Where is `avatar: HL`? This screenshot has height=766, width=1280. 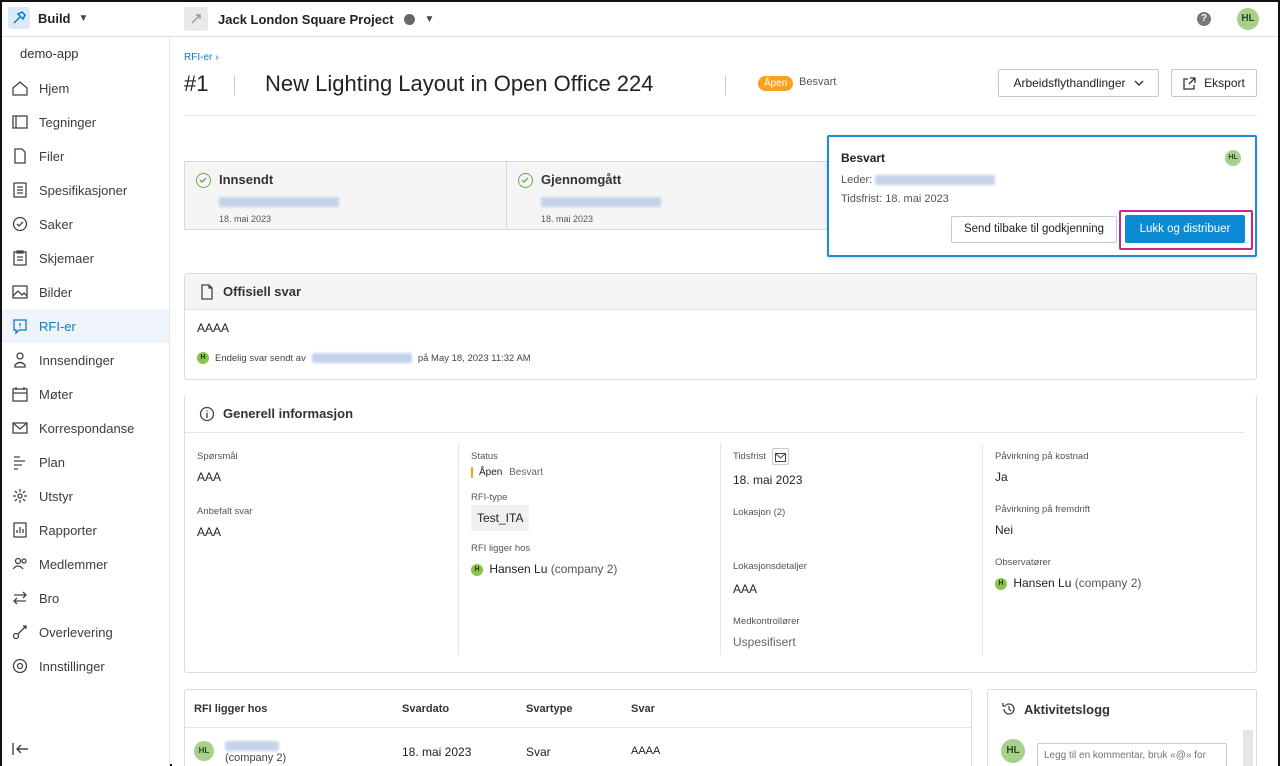 avatar: HL is located at coordinates (204, 751).